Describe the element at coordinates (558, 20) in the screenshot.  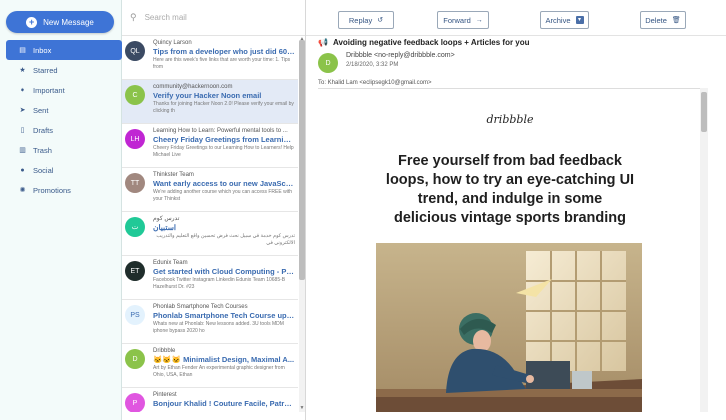
I see `archive-label: Archive` at that location.